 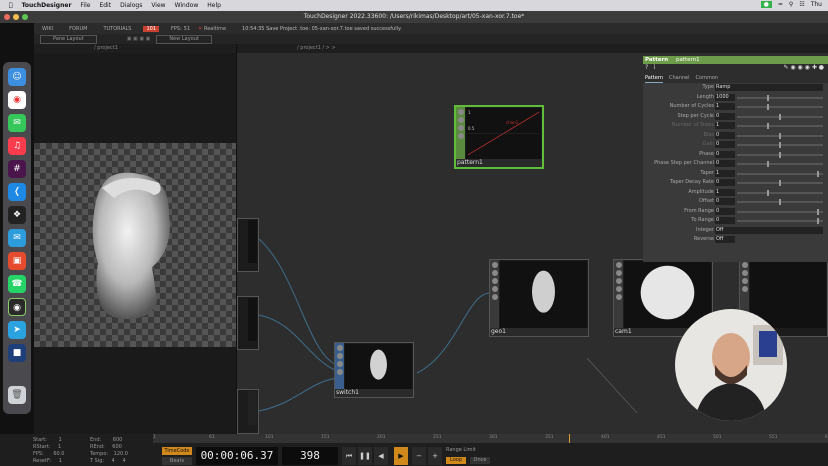 What do you see at coordinates (349, 456) in the screenshot?
I see `rewind-button: ⏮` at bounding box center [349, 456].